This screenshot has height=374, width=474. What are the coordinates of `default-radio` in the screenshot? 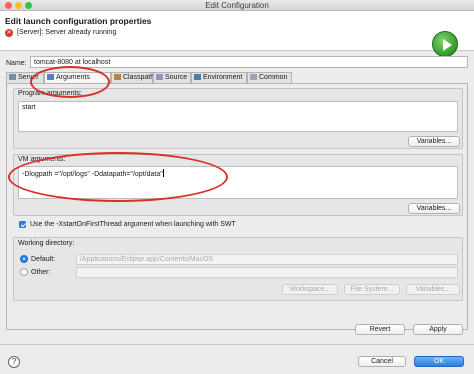 It's located at (24, 259).